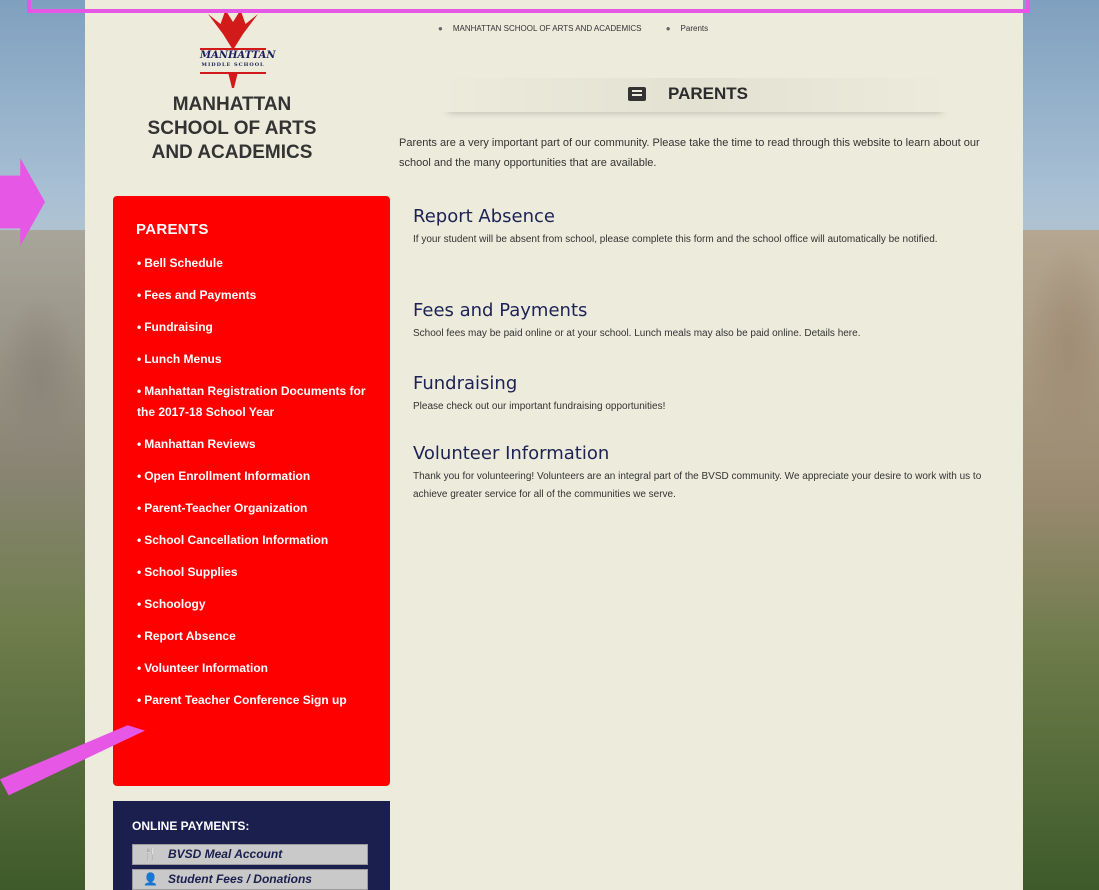  I want to click on sidebar-item-label: Fundraising, so click(178, 327).